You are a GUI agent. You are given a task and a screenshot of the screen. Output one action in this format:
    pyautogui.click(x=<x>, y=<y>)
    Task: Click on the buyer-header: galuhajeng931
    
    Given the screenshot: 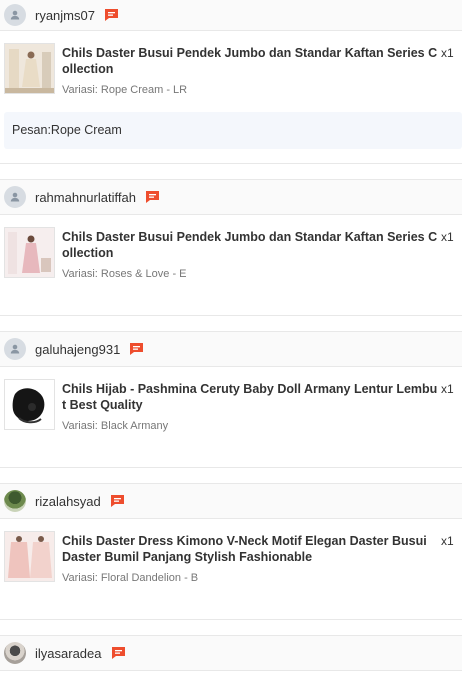 What is the action you would take?
    pyautogui.click(x=231, y=349)
    